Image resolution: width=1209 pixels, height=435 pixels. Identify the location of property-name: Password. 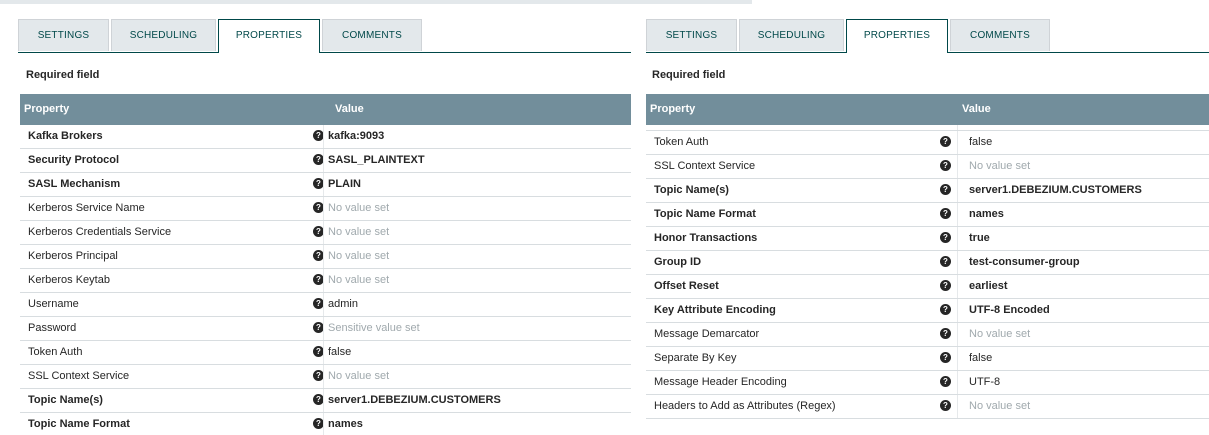
(52, 328).